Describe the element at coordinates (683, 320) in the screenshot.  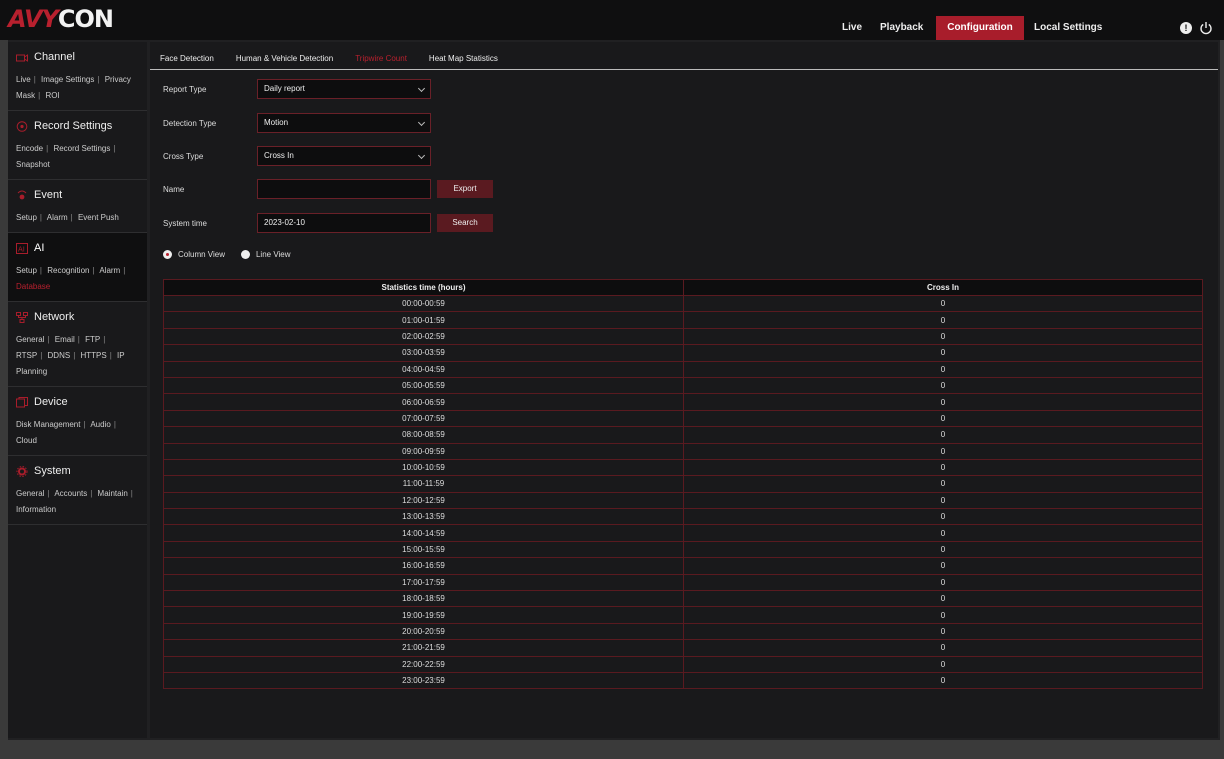
I see `table-row: 01:00-01:59 0` at that location.